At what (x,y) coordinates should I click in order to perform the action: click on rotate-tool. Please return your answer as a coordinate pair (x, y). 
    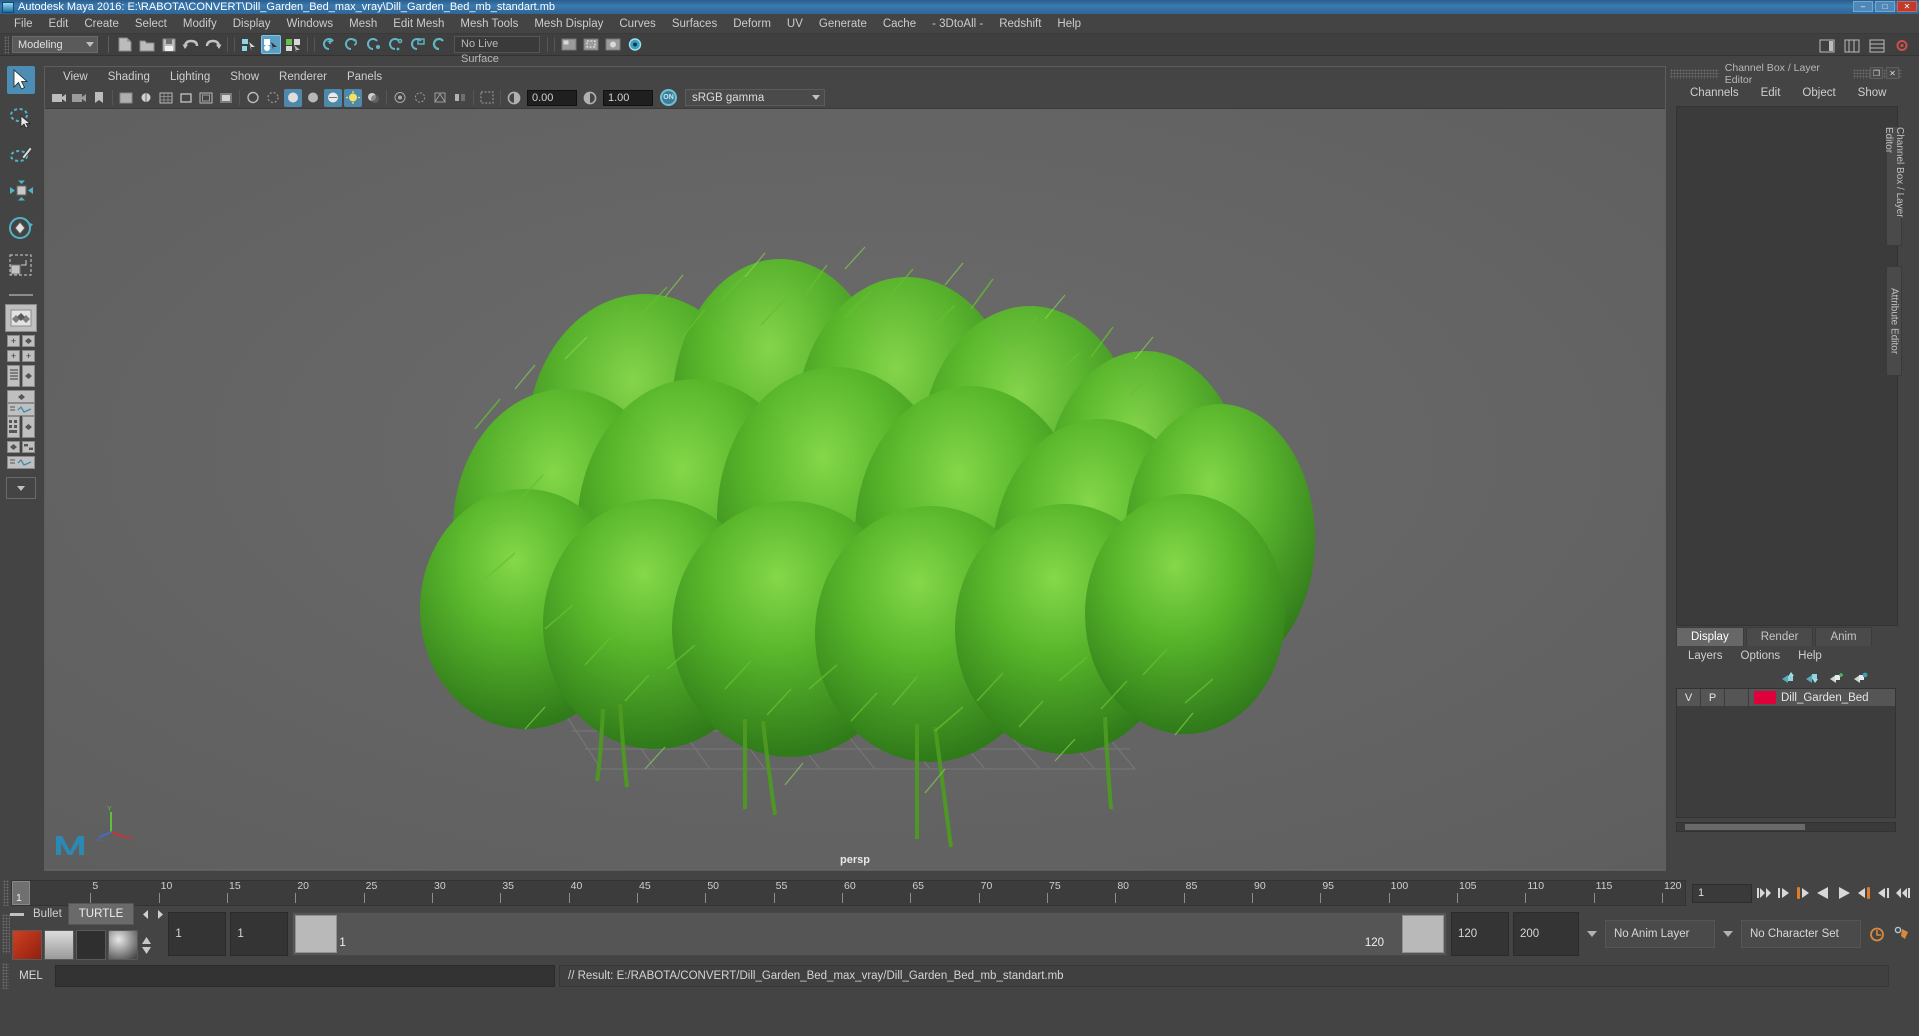
    Looking at the image, I should click on (21, 228).